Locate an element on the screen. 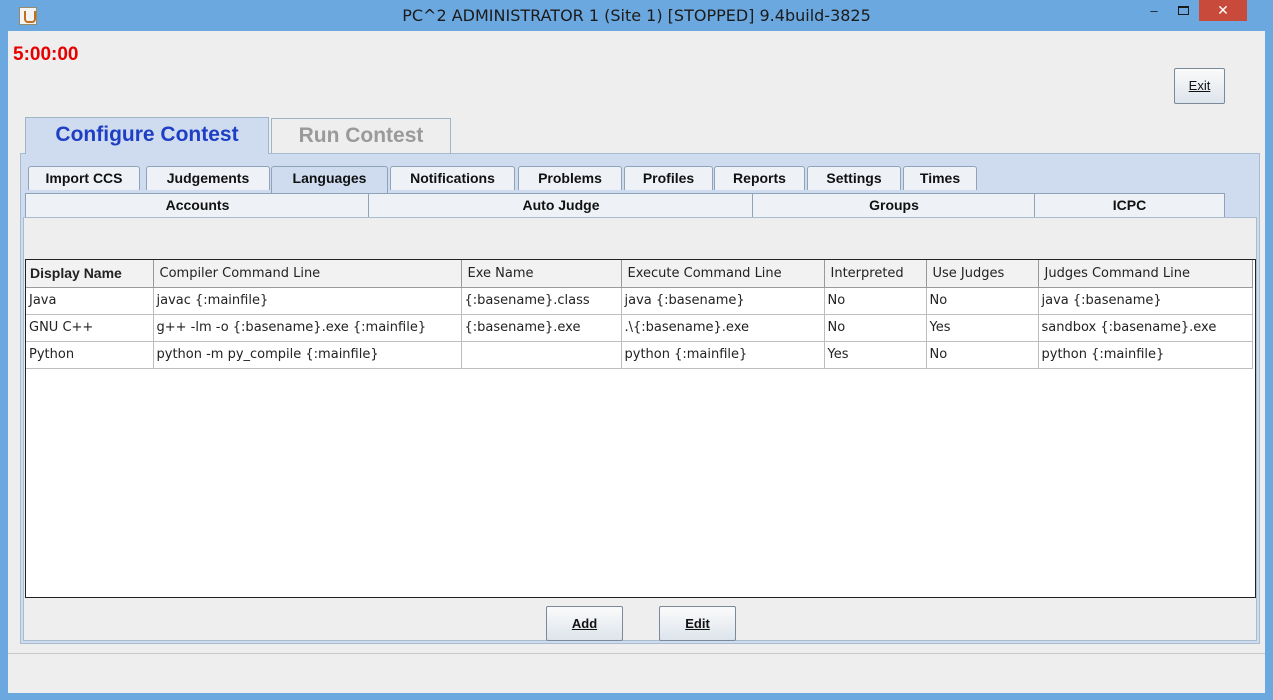 The width and height of the screenshot is (1273, 700). exit-label: Exit is located at coordinates (1199, 85).